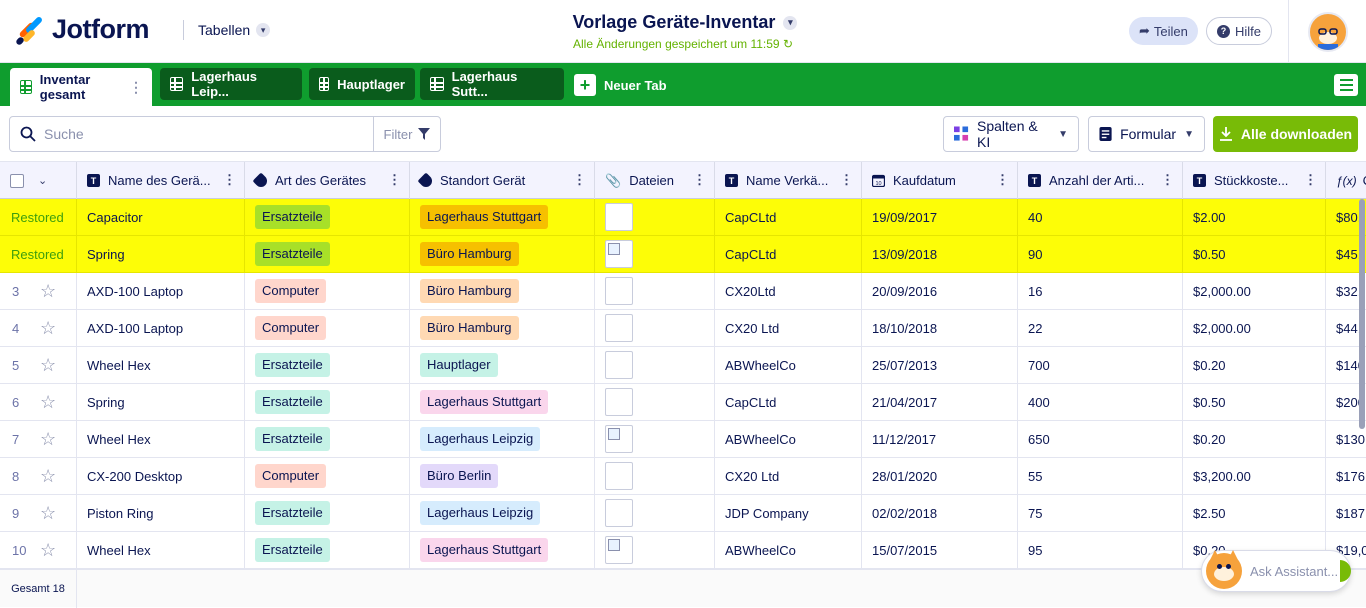  Describe the element at coordinates (788, 513) in the screenshot. I see `cell-vendor: JDP Company` at that location.